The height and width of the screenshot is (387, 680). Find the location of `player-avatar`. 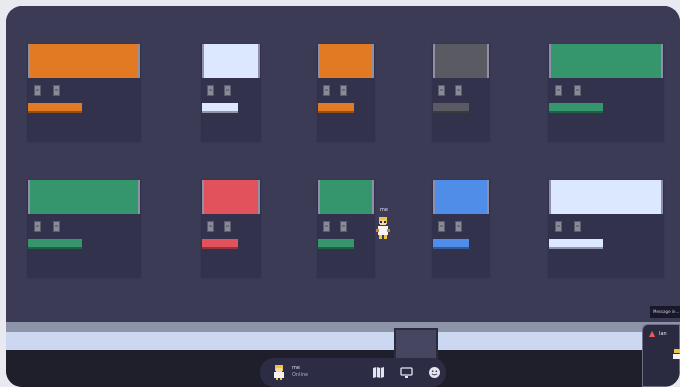

player-avatar is located at coordinates (383, 228).